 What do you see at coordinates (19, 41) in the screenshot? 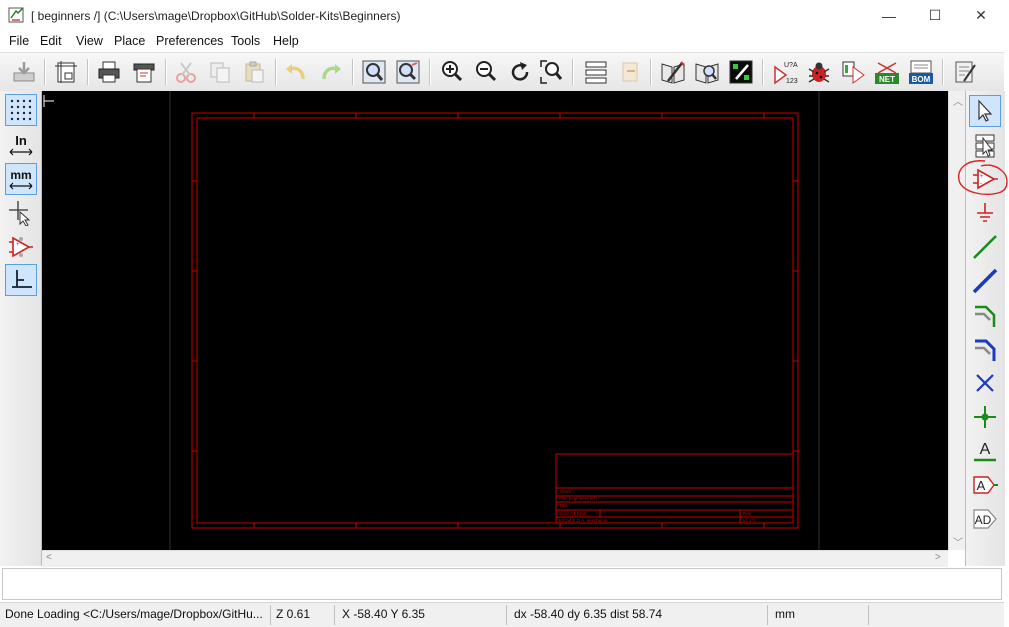
I see `menu-file: File` at bounding box center [19, 41].